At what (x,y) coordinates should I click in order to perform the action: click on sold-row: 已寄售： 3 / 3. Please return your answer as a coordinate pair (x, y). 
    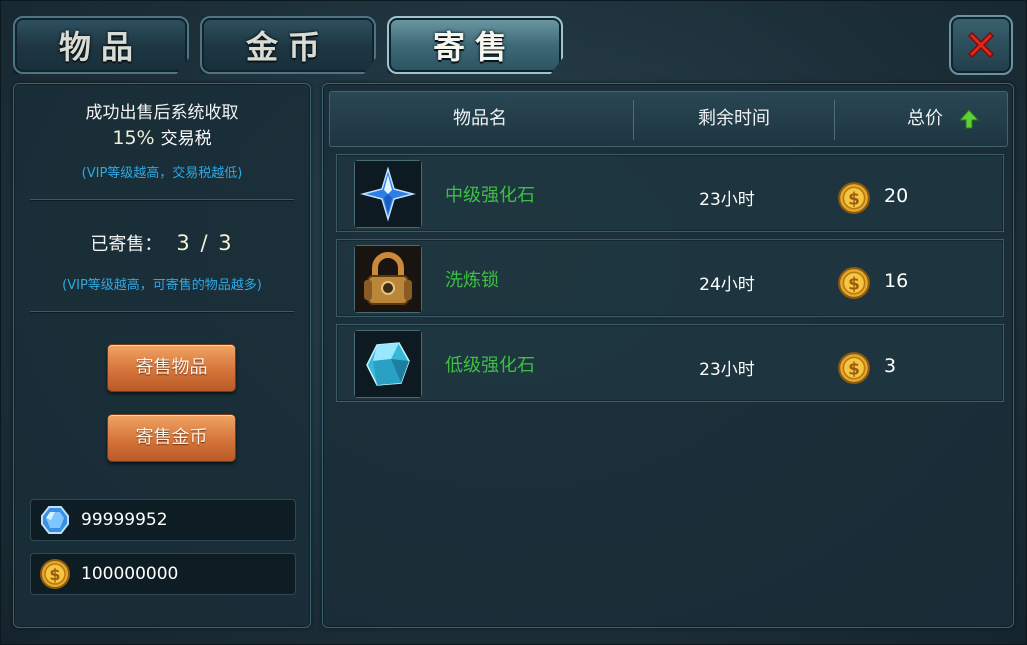
    Looking at the image, I should click on (162, 243).